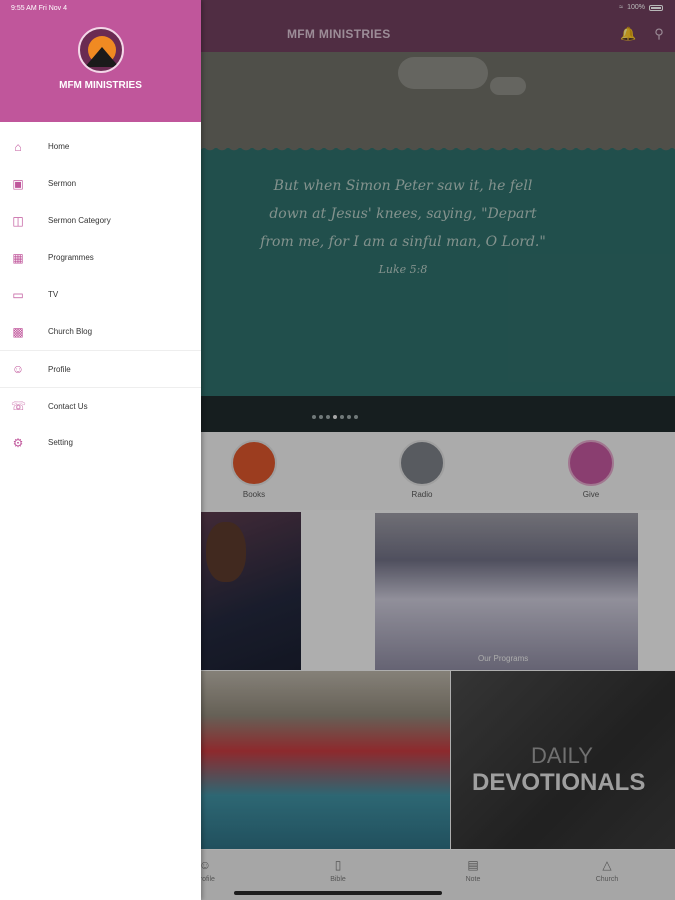 The width and height of the screenshot is (675, 900). Describe the element at coordinates (100, 85) in the screenshot. I see `drawer-title: MFM MINISTRIES` at that location.